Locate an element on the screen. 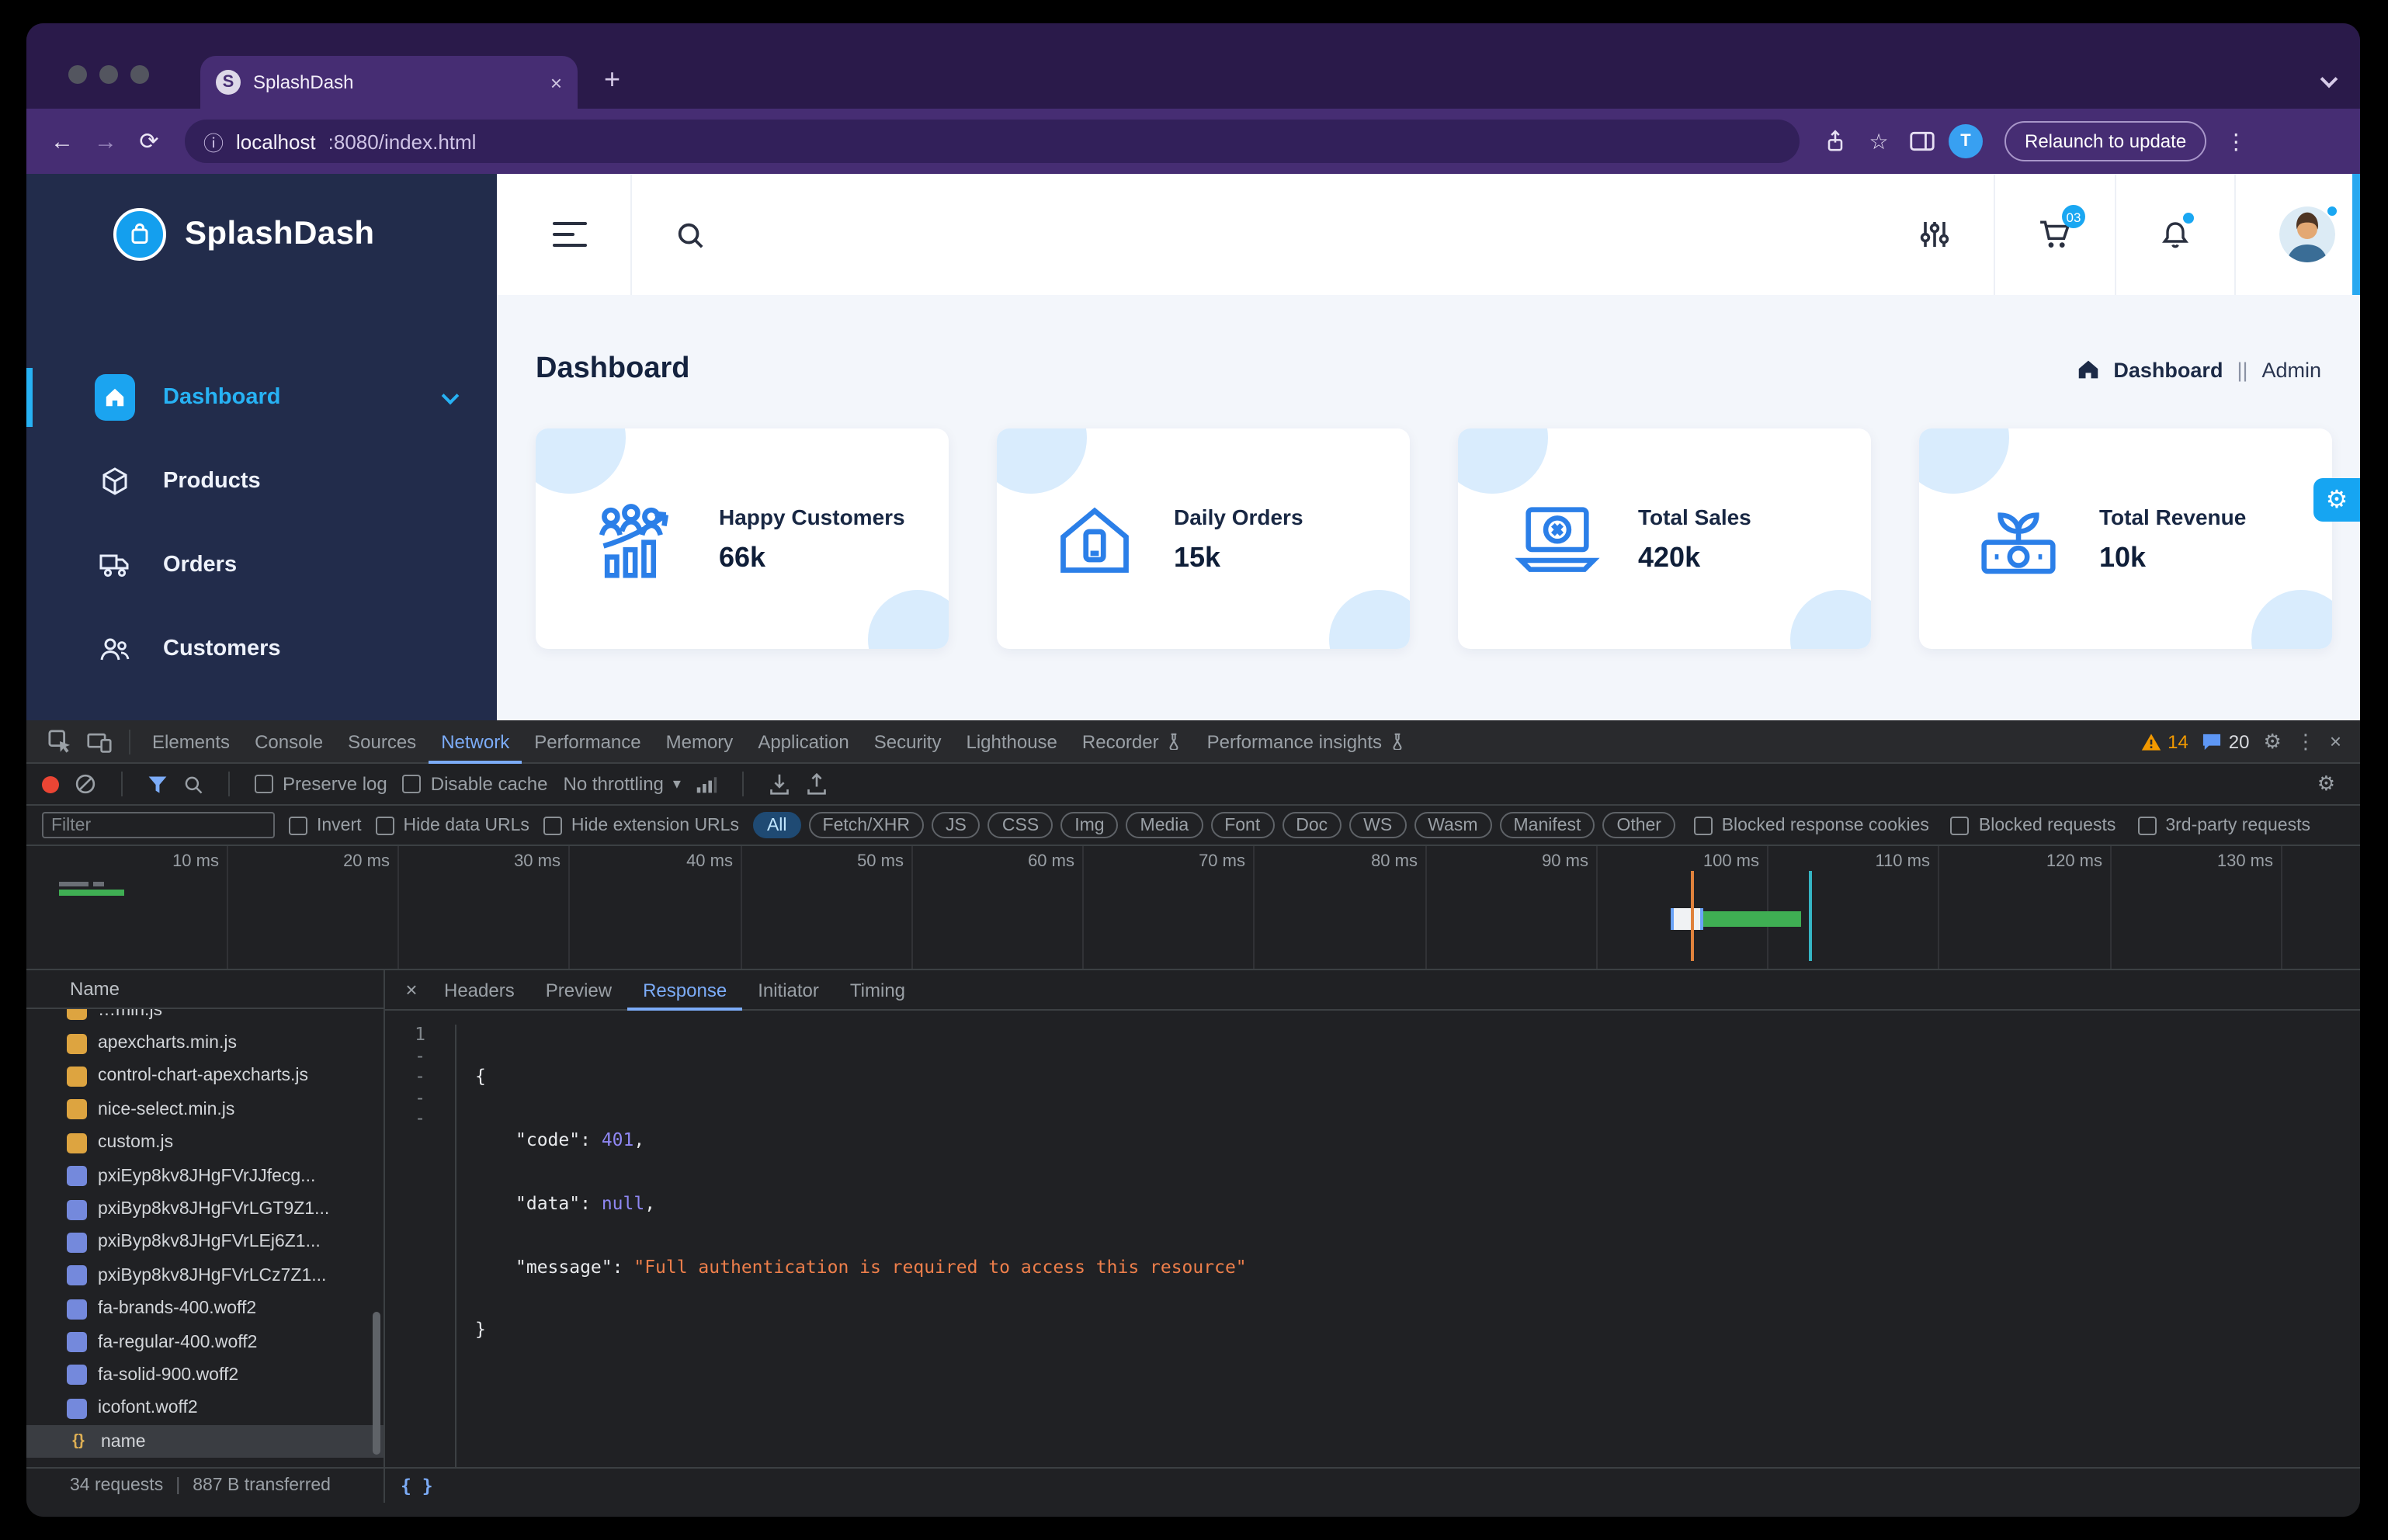 This screenshot has width=2388, height=1540. record-network-log-button is located at coordinates (51, 784).